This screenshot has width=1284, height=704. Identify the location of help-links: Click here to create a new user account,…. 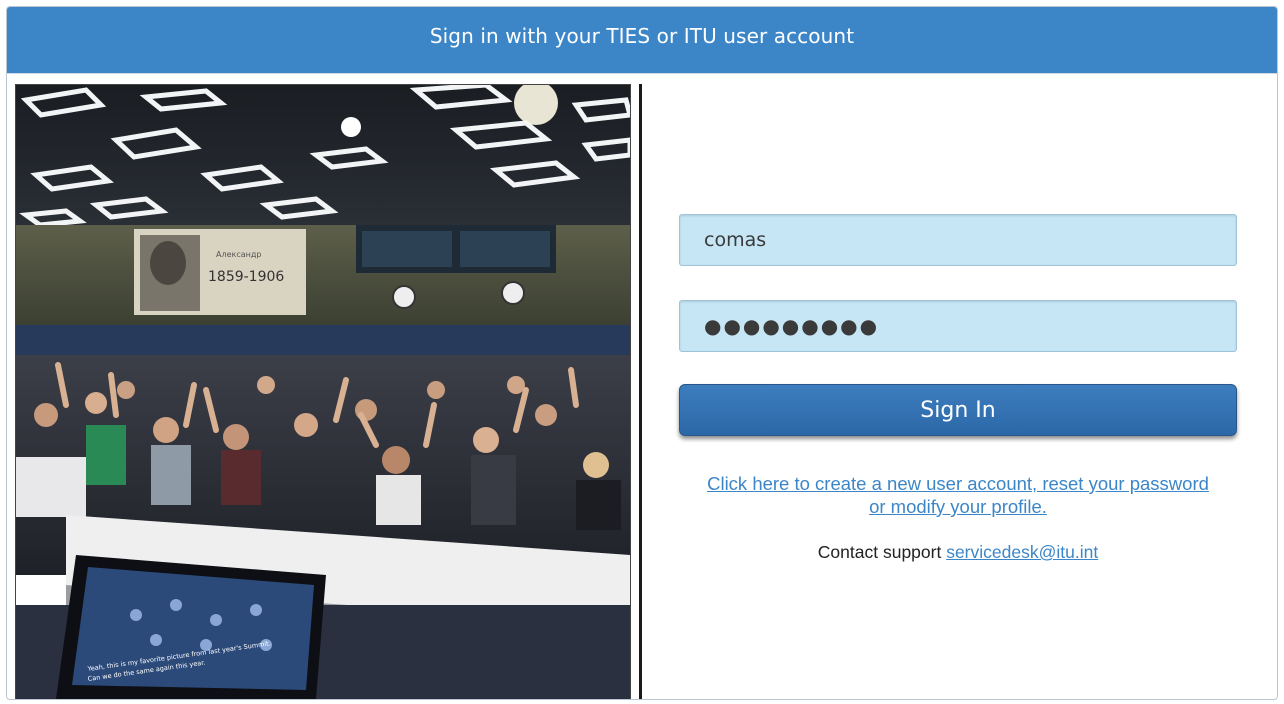
(958, 517).